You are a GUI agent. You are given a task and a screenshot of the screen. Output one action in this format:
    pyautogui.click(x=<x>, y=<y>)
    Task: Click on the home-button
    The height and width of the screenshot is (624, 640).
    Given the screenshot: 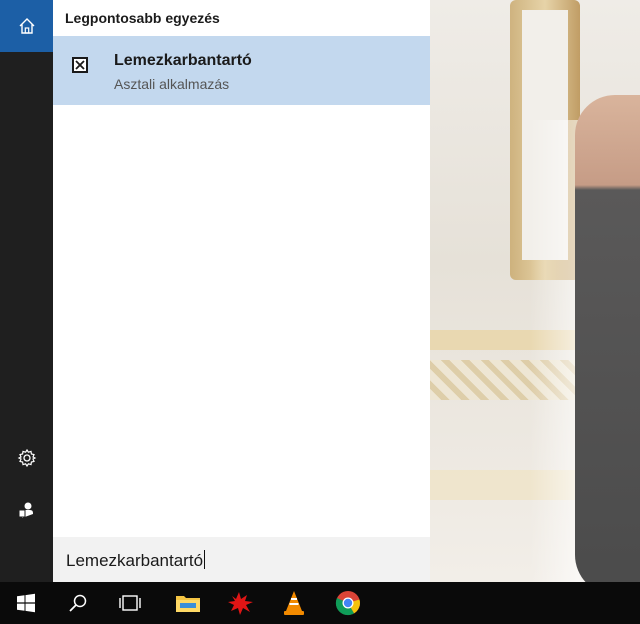 What is the action you would take?
    pyautogui.click(x=26, y=26)
    